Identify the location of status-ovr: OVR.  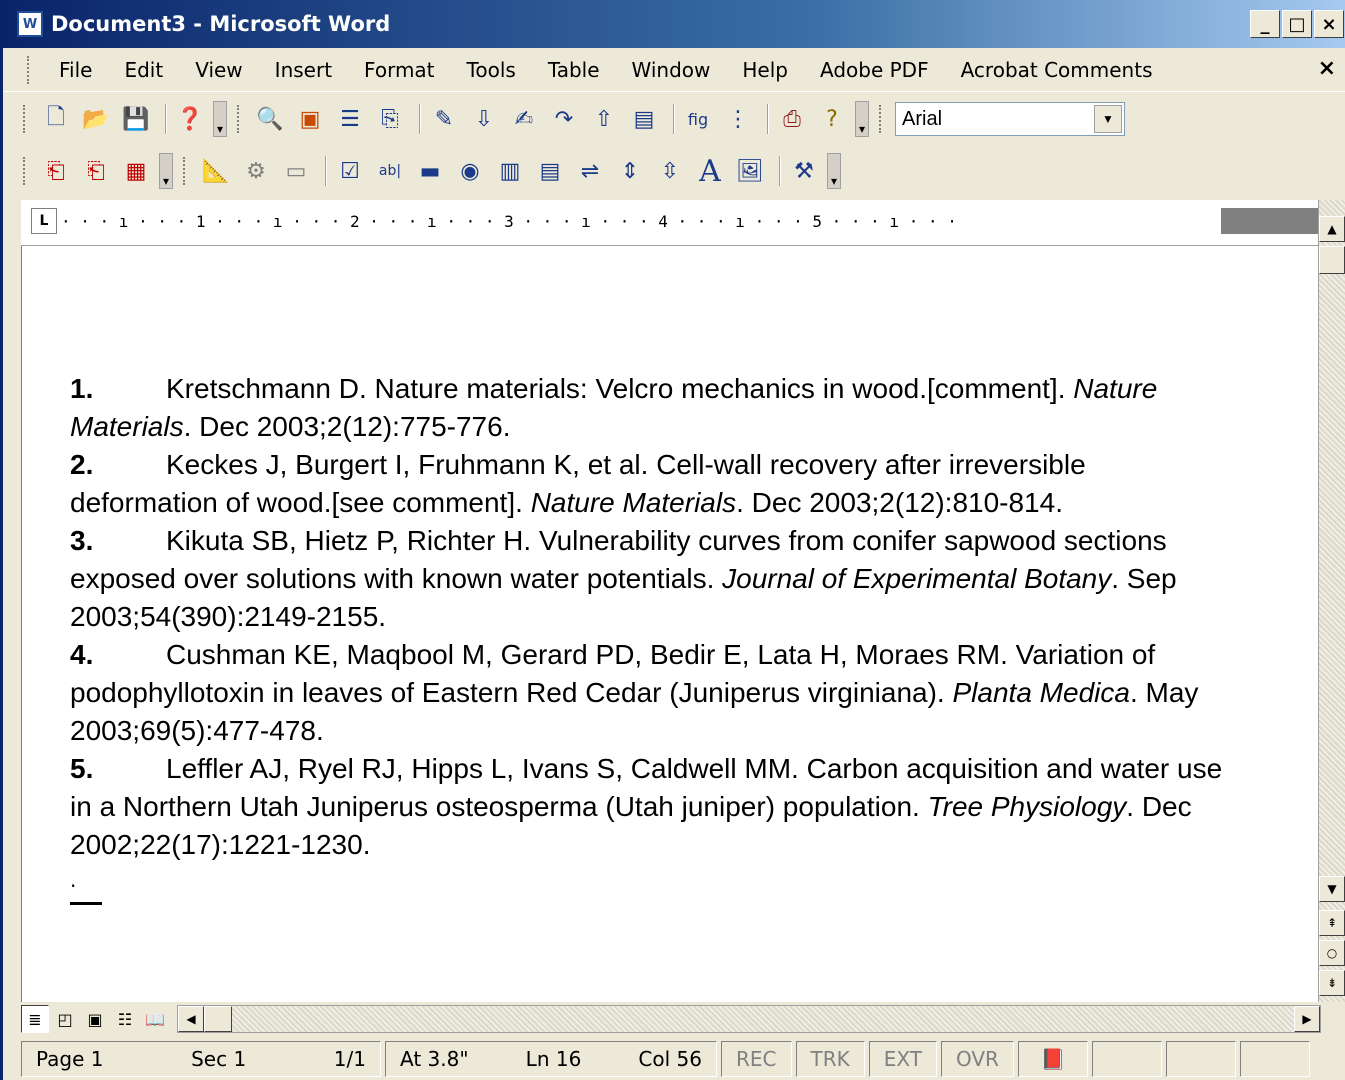
(977, 1059).